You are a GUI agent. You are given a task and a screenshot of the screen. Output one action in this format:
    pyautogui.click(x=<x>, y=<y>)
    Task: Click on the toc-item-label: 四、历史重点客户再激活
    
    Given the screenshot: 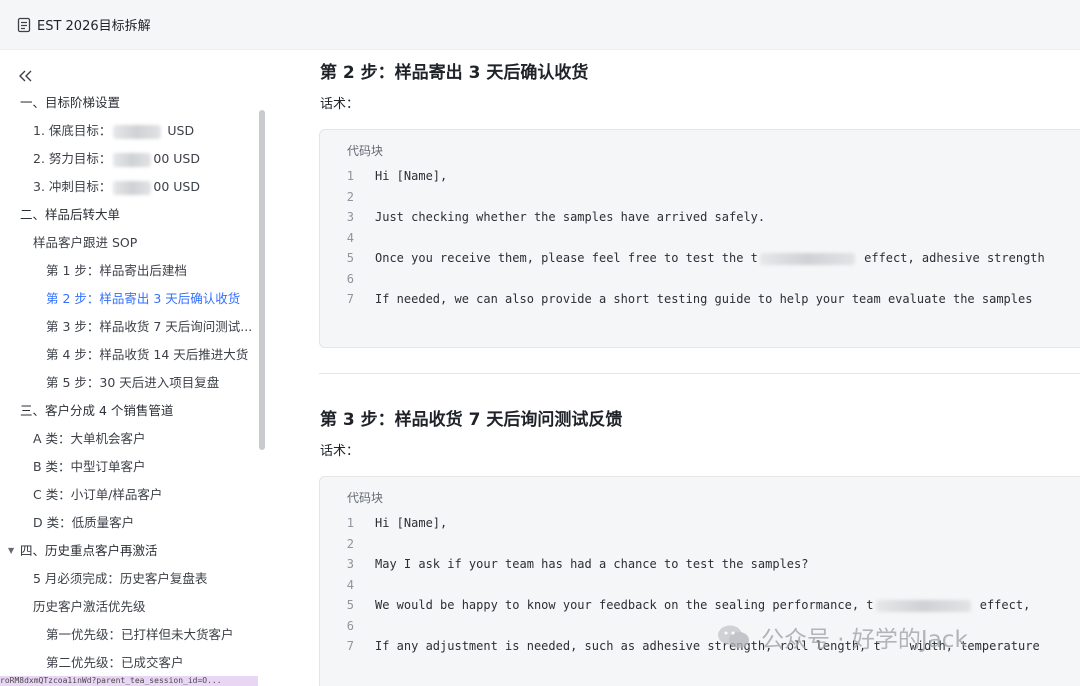 What is the action you would take?
    pyautogui.click(x=89, y=550)
    